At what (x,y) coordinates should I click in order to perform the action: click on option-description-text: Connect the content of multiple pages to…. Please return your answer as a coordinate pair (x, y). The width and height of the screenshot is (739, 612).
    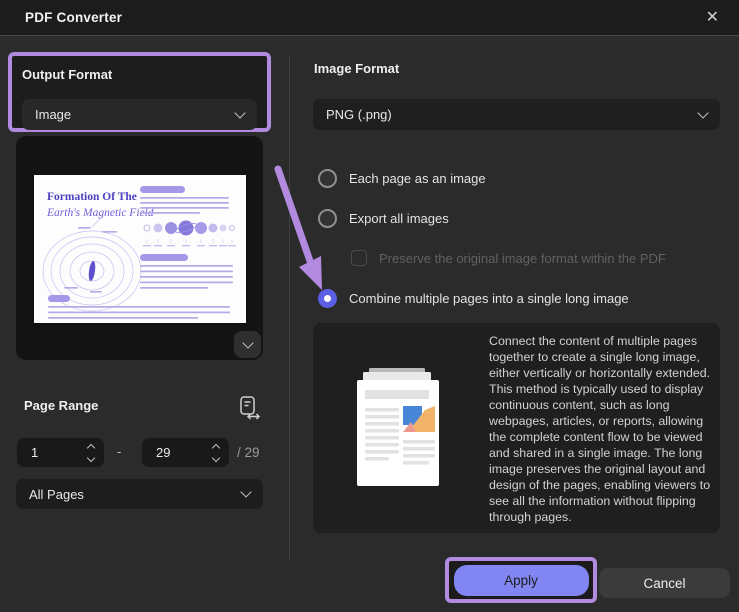
    Looking at the image, I should click on (600, 429).